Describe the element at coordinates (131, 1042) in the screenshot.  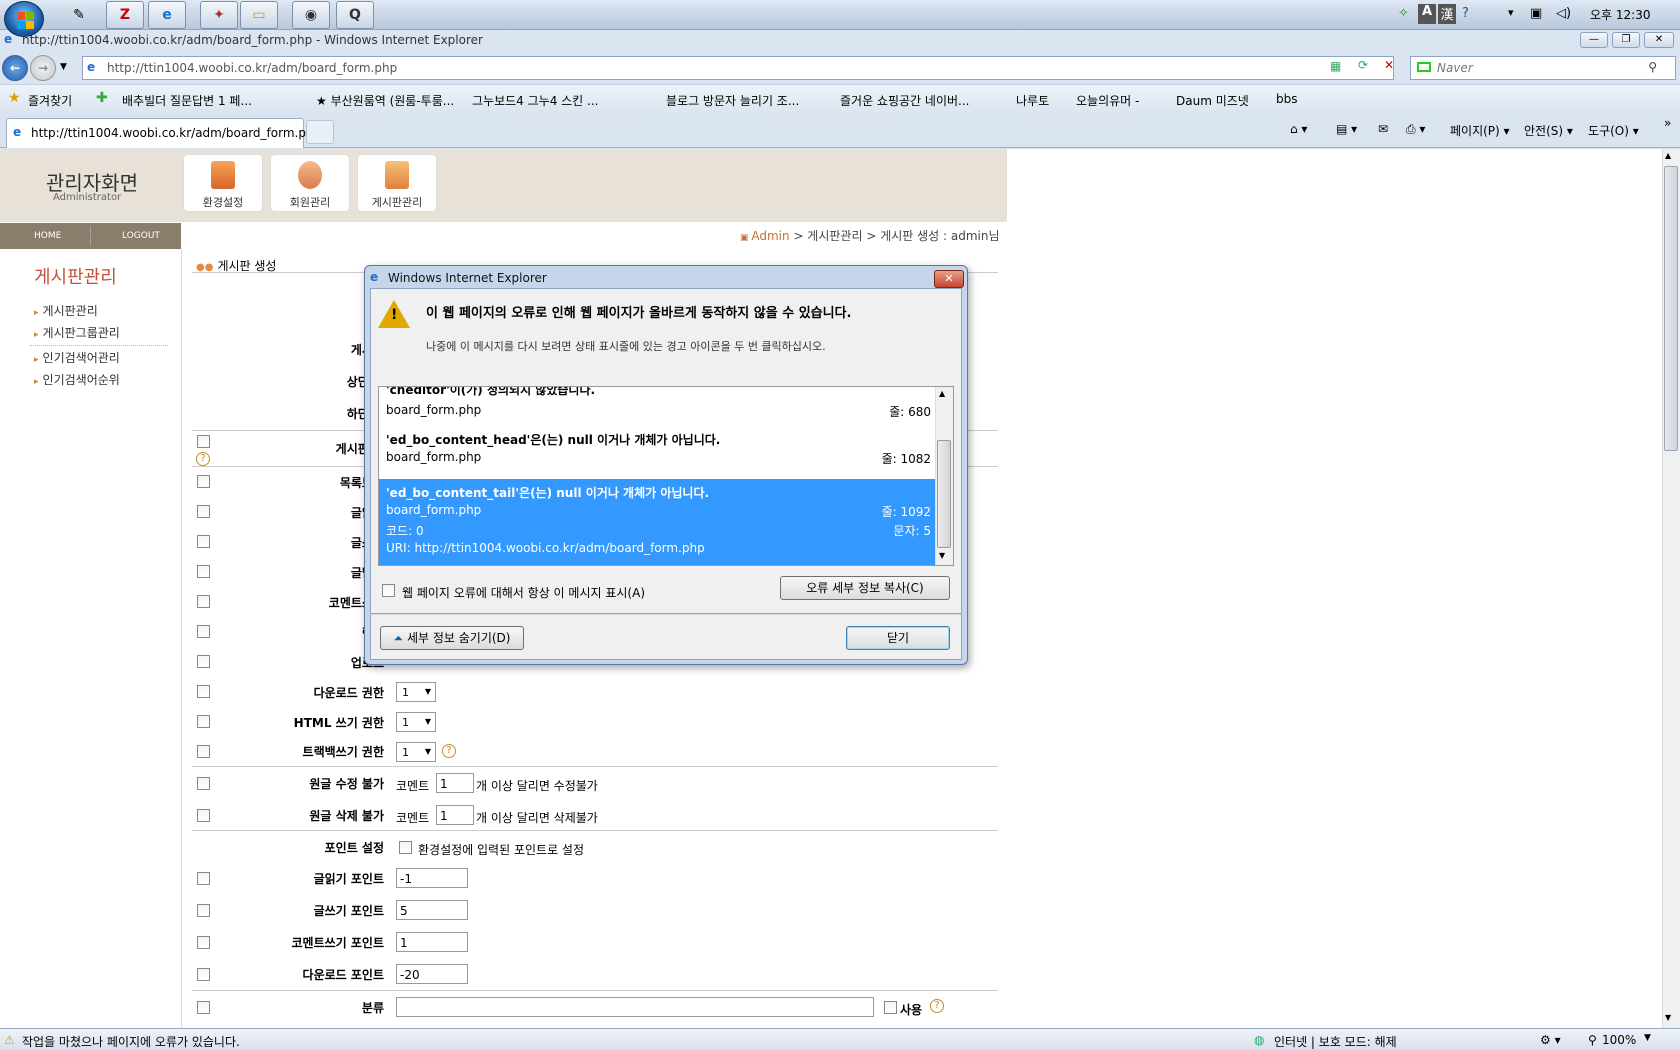
I see `status-message: 작업을 마쳤으나 페이지에 오류가 있습니다.` at that location.